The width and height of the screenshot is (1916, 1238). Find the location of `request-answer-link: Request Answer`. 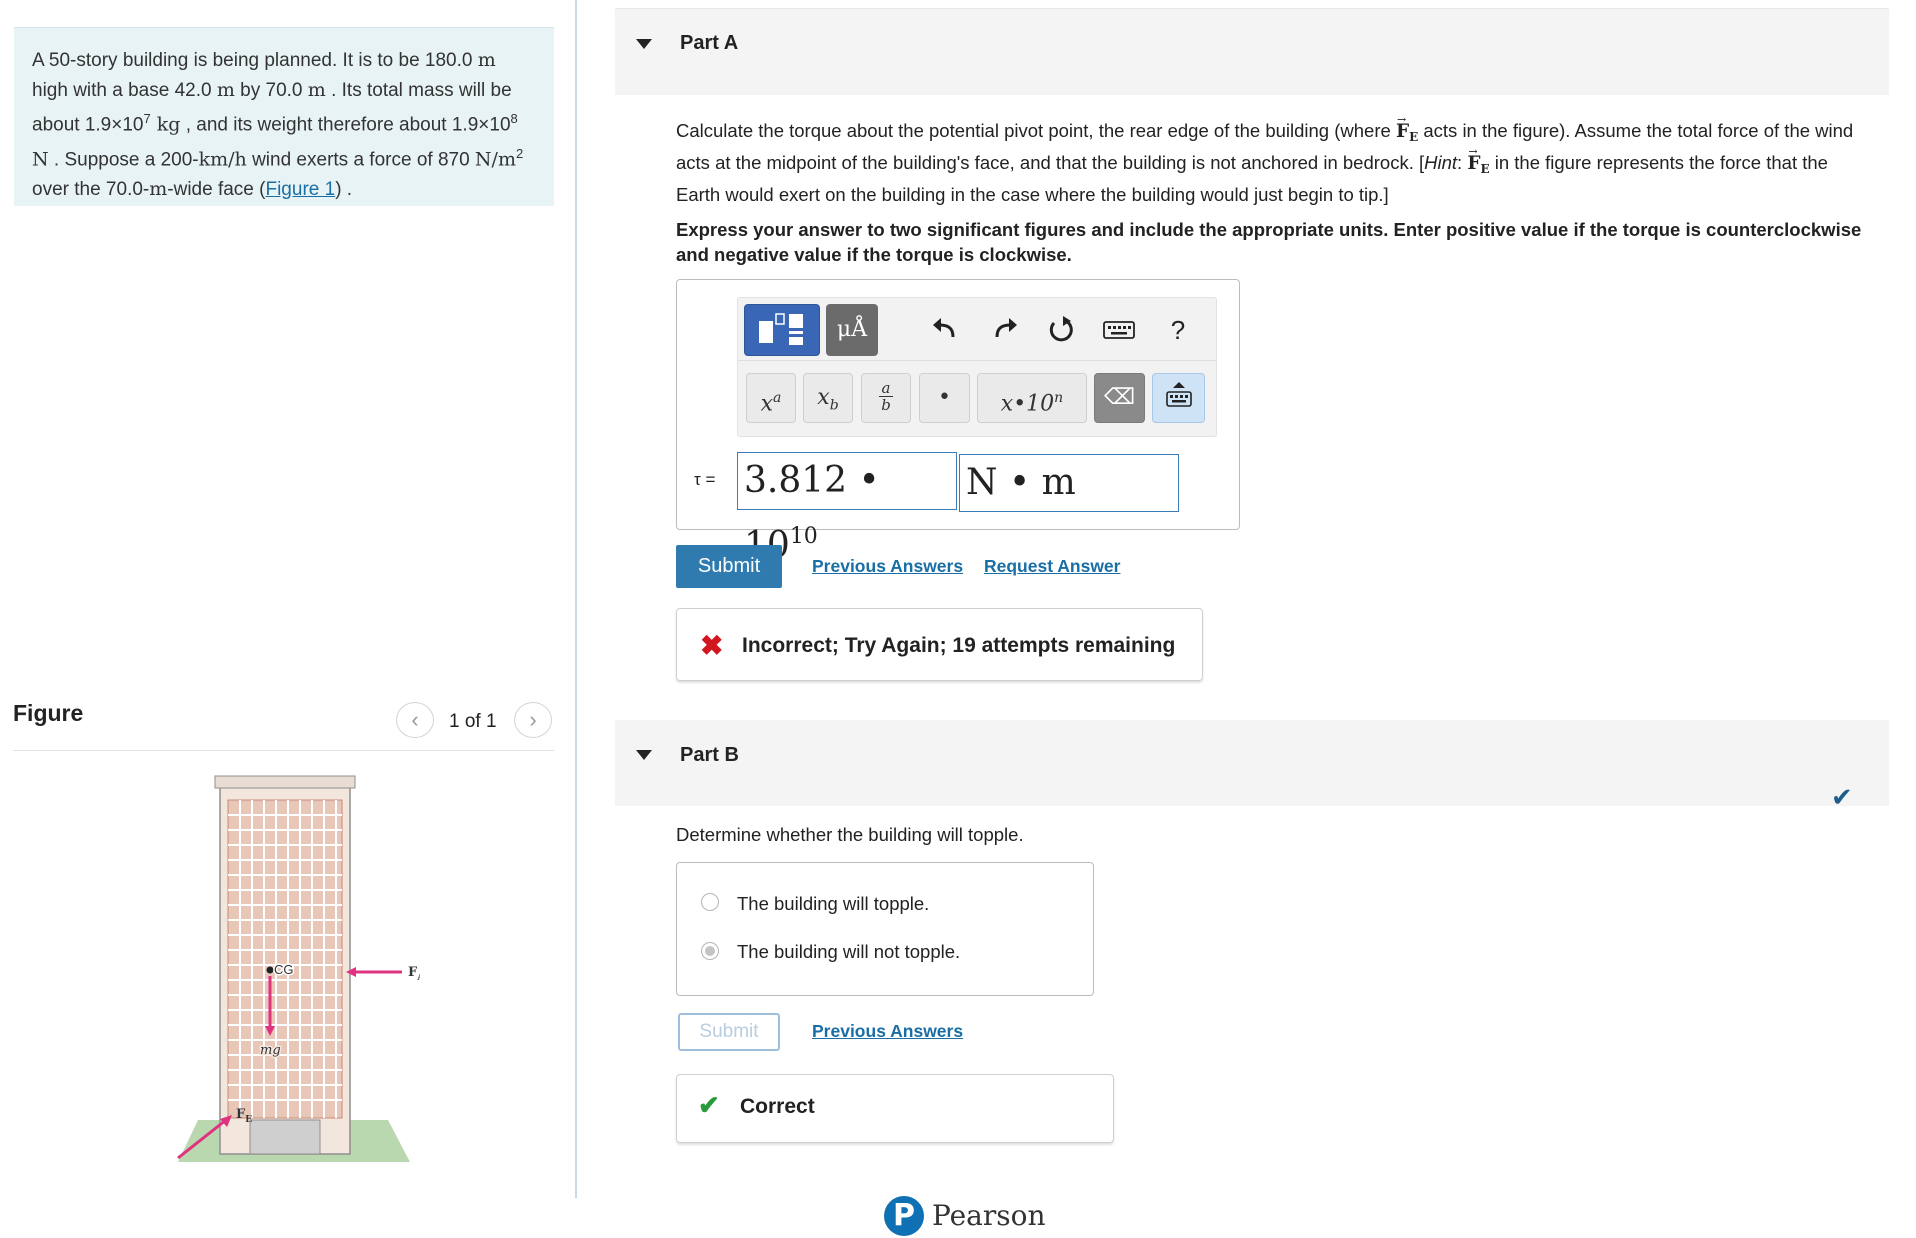

request-answer-link: Request Answer is located at coordinates (1052, 566).